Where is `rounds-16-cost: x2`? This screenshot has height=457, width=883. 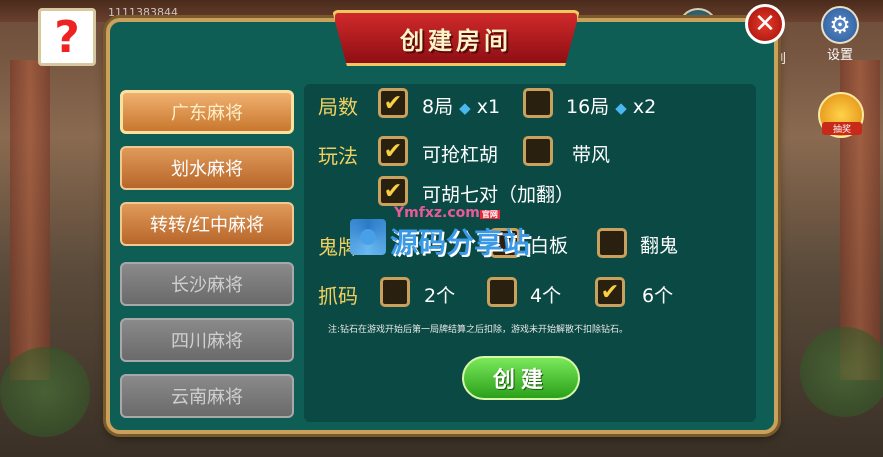 rounds-16-cost: x2 is located at coordinates (644, 107).